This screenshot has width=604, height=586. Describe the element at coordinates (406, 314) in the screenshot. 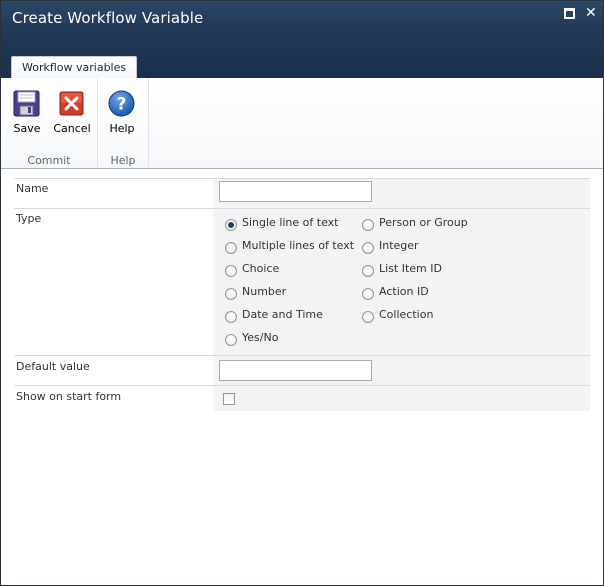

I see `option-label: Collection` at that location.